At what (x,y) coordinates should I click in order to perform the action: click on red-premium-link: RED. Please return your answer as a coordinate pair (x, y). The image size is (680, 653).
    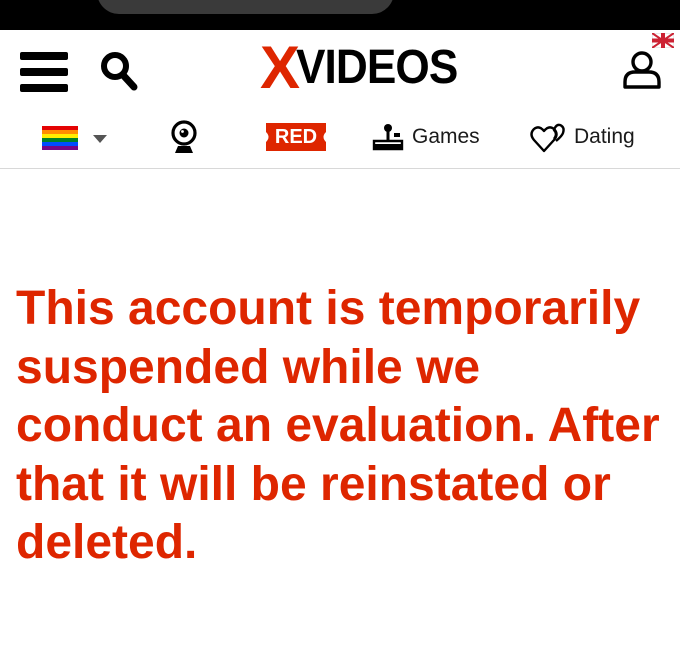
    Looking at the image, I should click on (296, 137).